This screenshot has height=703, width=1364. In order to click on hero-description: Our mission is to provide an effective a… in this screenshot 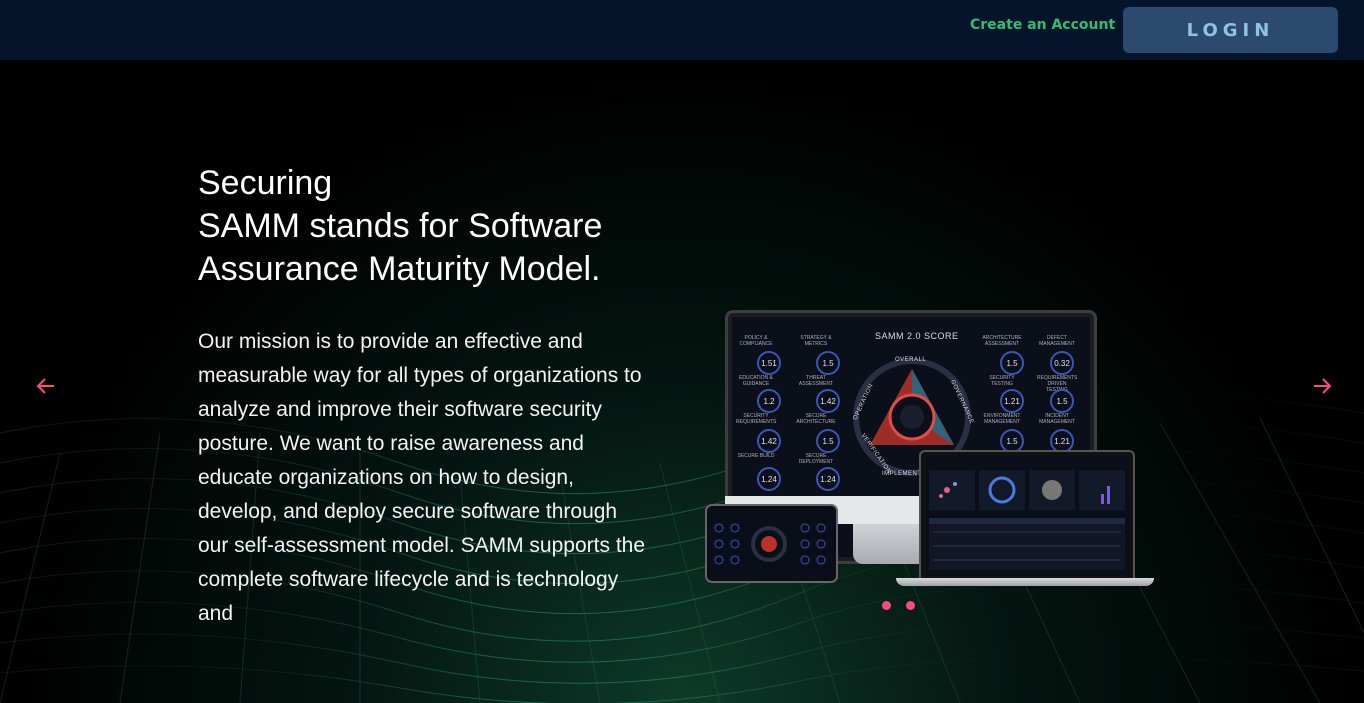, I will do `click(422, 477)`.